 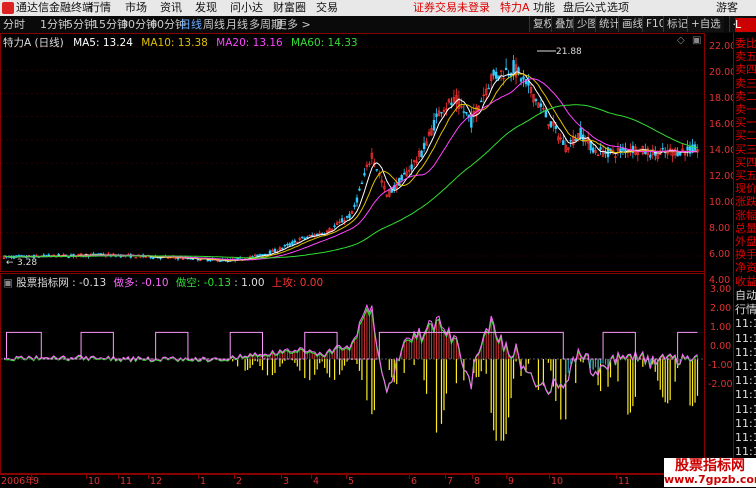 I want to click on side-panel-item: 卖一, so click(x=745, y=110).